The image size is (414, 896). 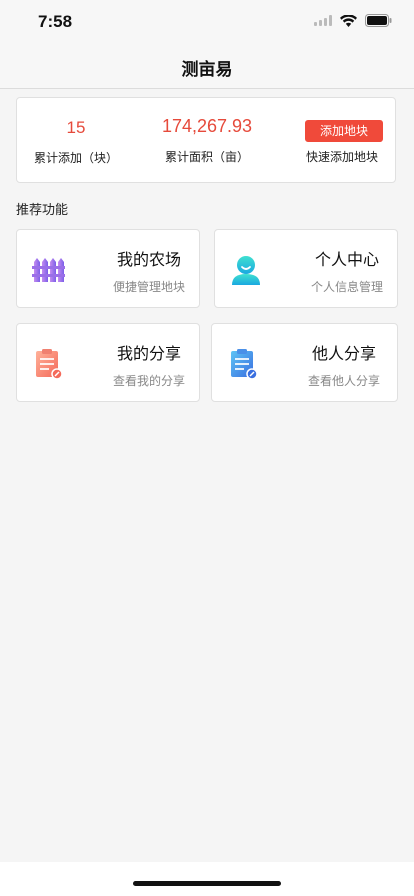 What do you see at coordinates (148, 353) in the screenshot?
I see `feature-title: 我的分享` at bounding box center [148, 353].